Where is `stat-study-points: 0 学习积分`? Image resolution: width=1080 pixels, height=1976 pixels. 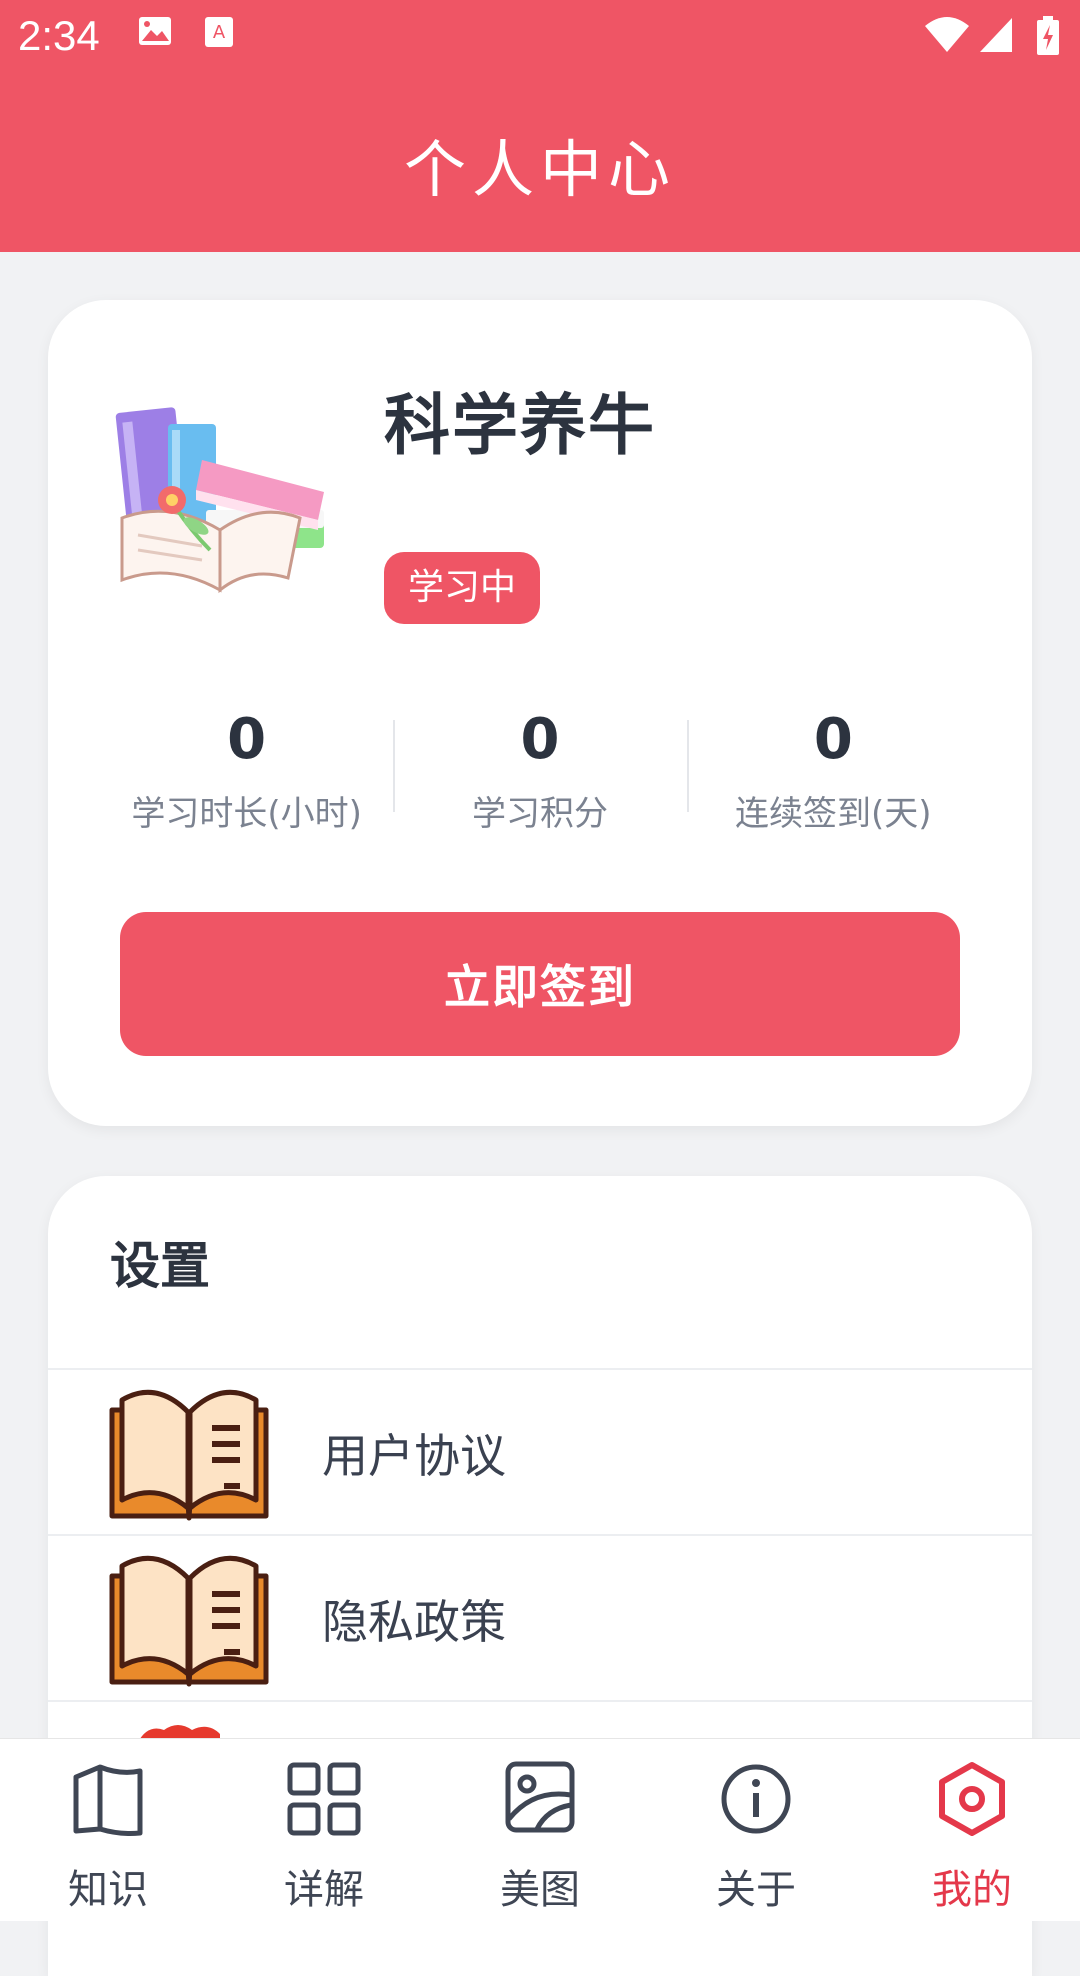
stat-study-points: 0 学习积分 is located at coordinates (539, 775).